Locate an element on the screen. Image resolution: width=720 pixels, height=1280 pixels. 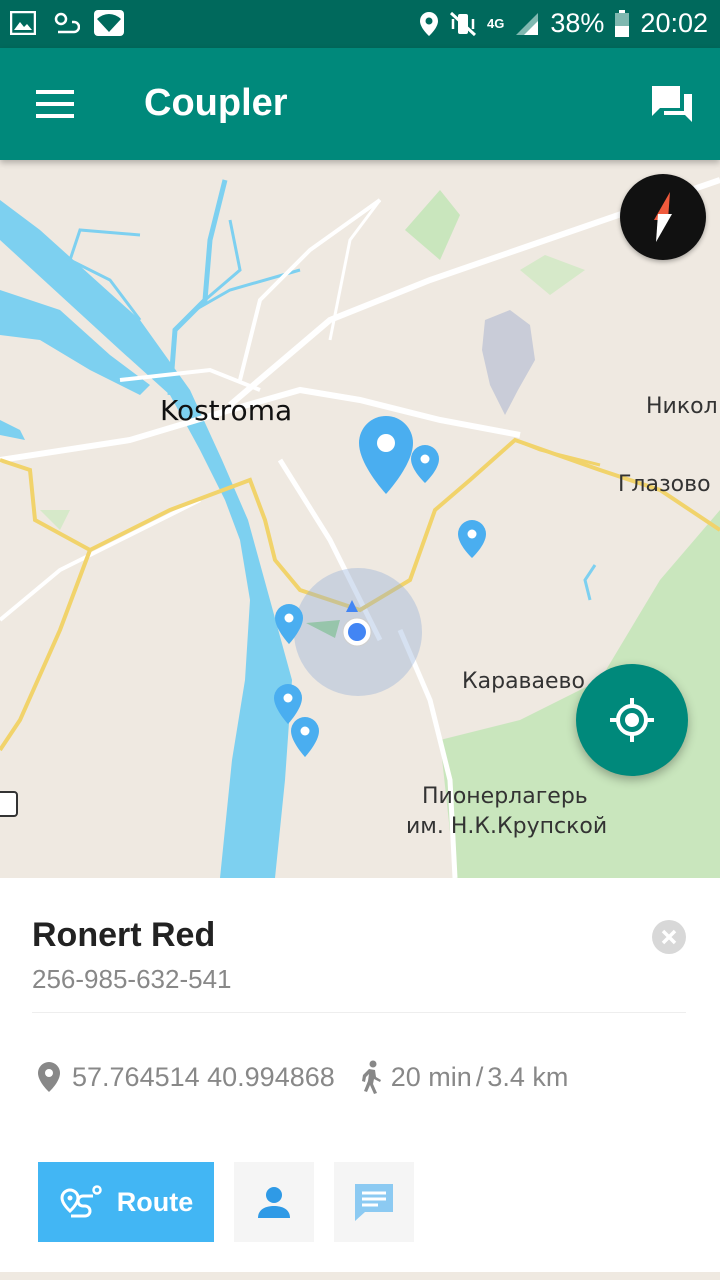
hamburger-menu-icon is located at coordinates (55, 104).